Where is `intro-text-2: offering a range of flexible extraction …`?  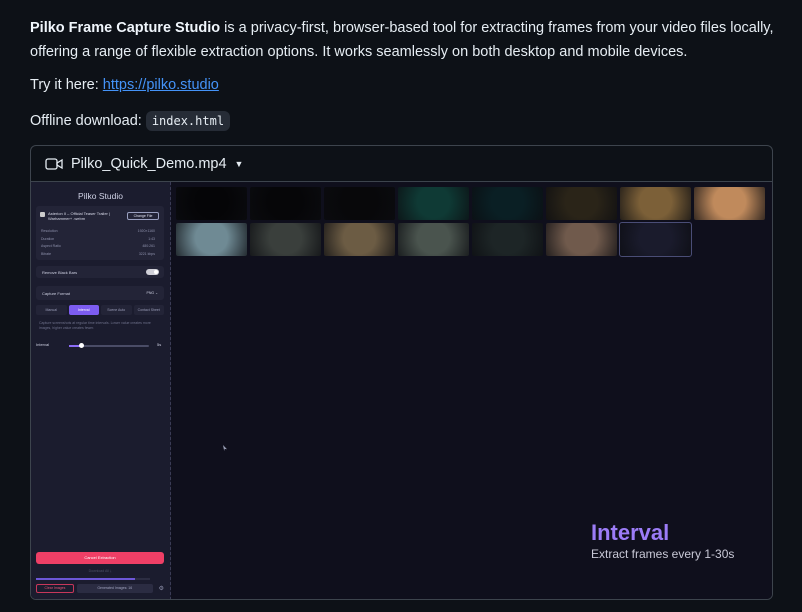
intro-text-2: offering a range of flexible extraction … is located at coordinates (359, 52).